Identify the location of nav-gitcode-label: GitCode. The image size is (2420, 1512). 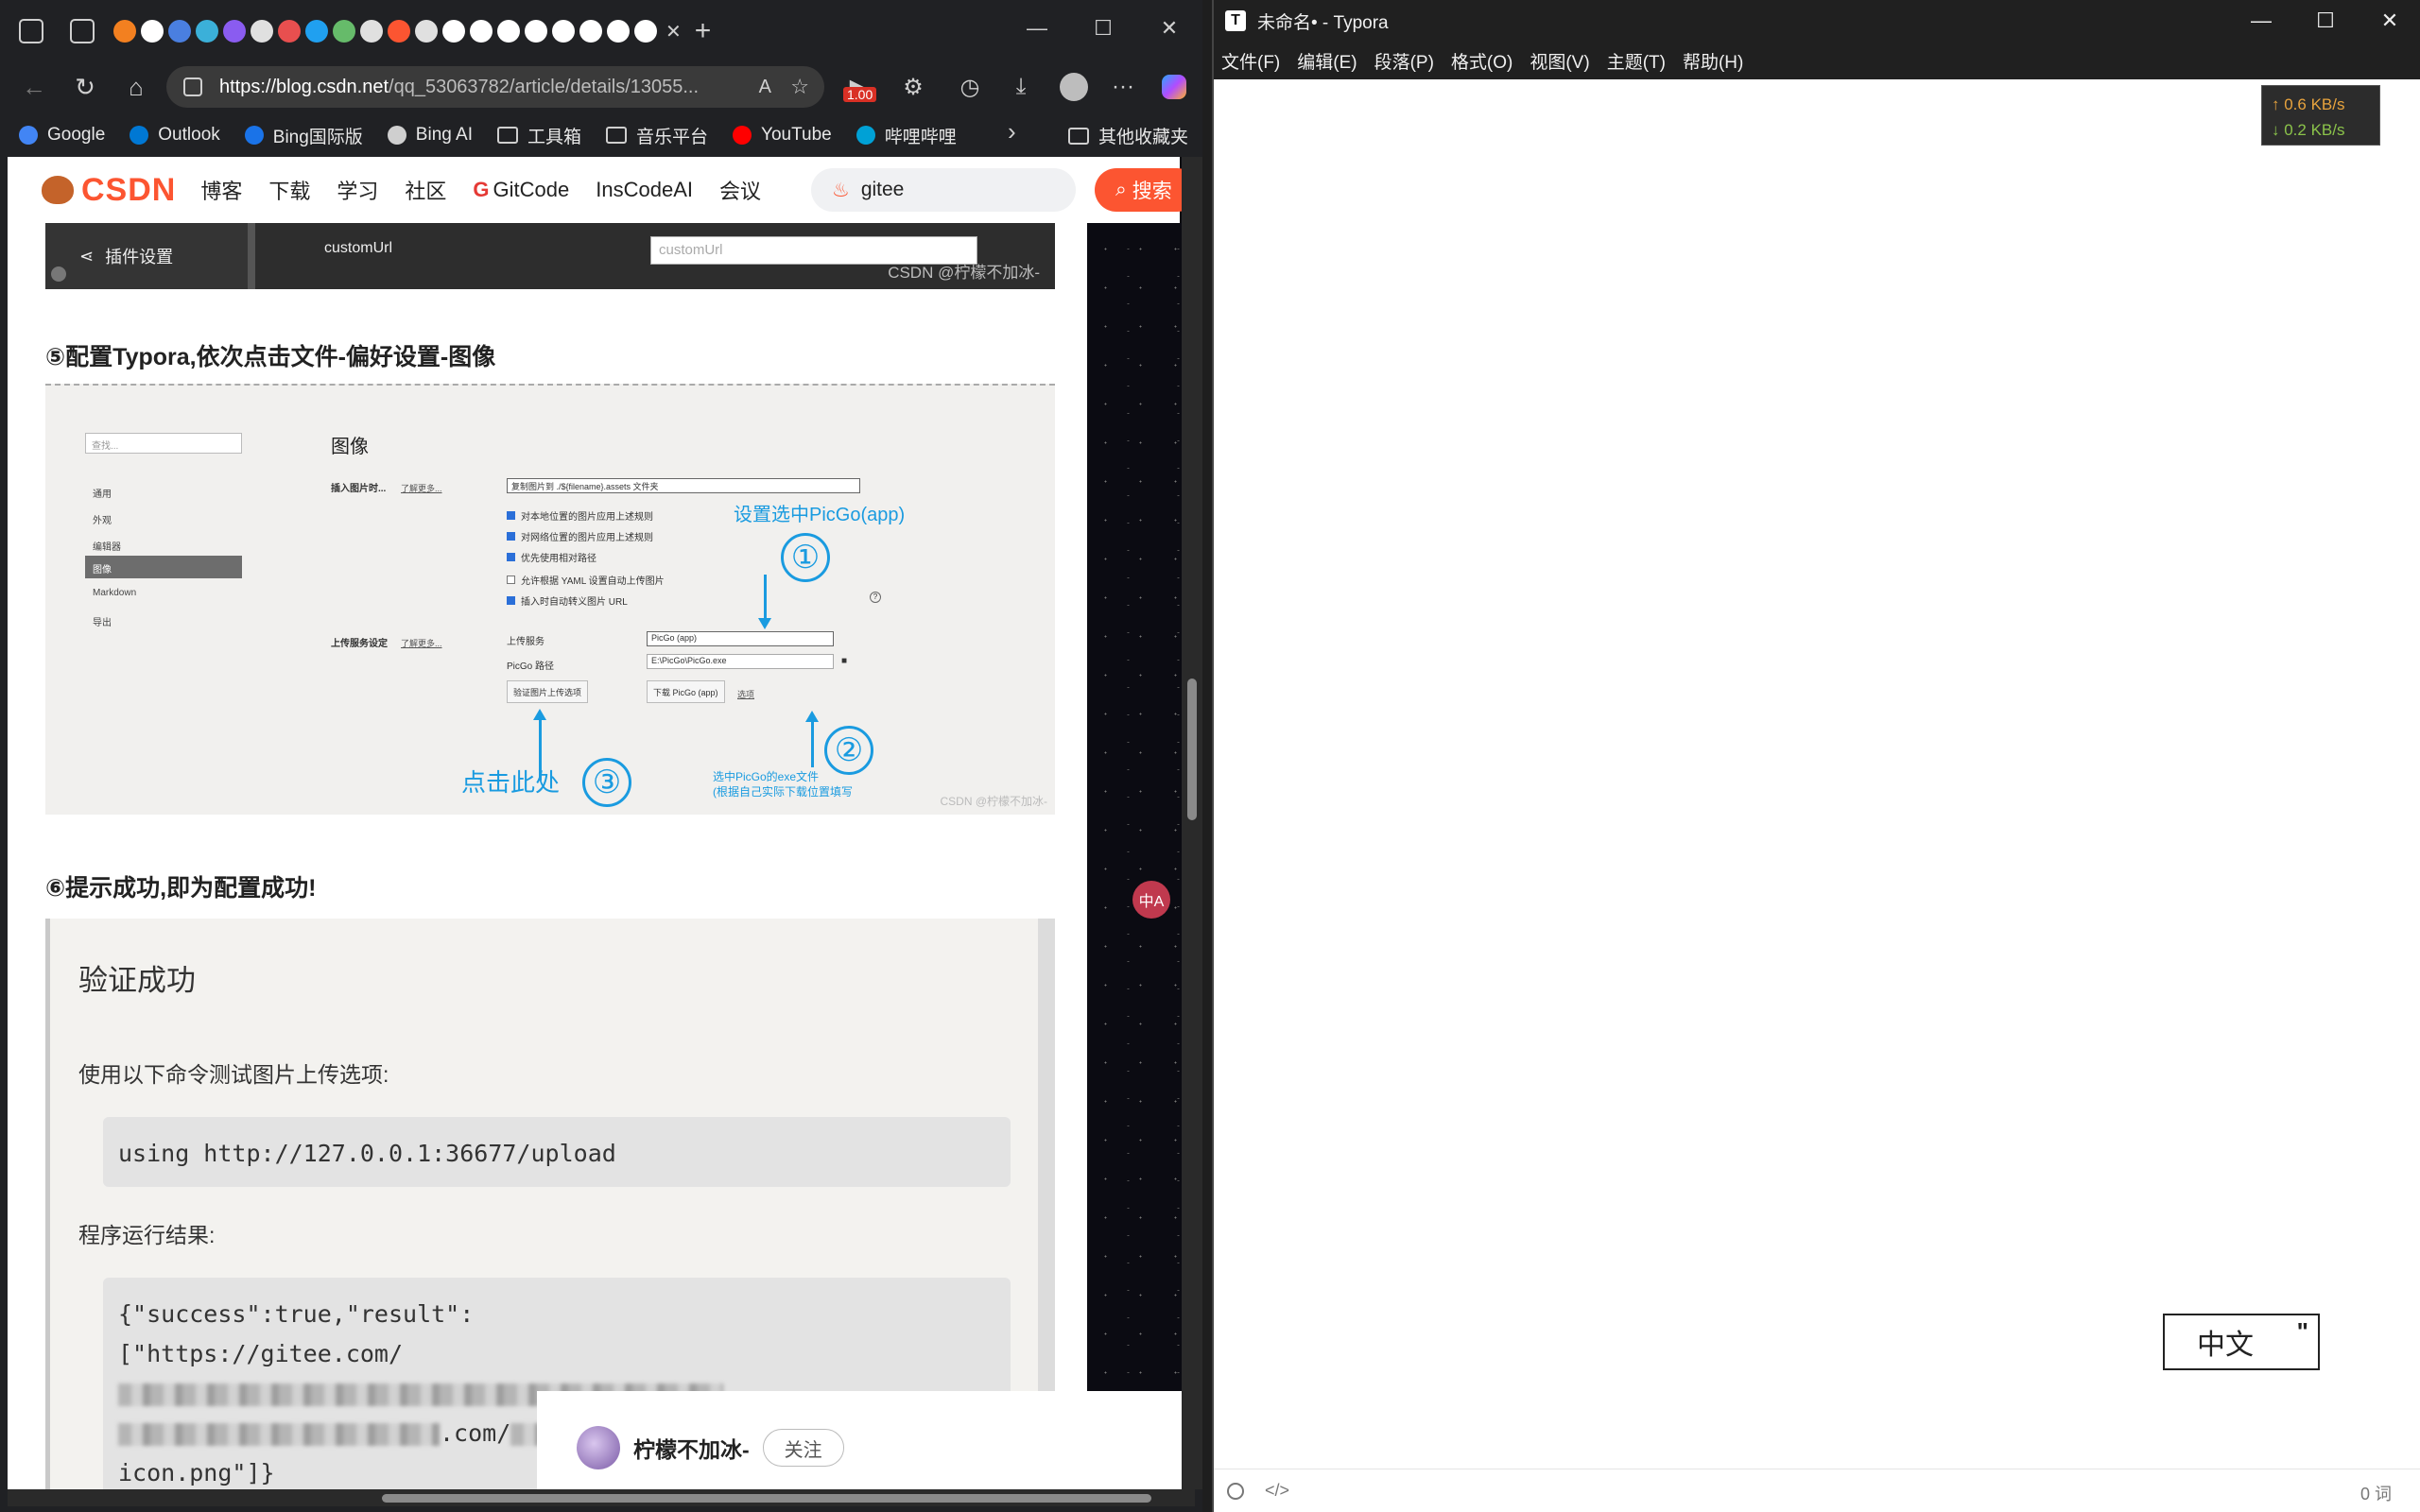
(531, 189).